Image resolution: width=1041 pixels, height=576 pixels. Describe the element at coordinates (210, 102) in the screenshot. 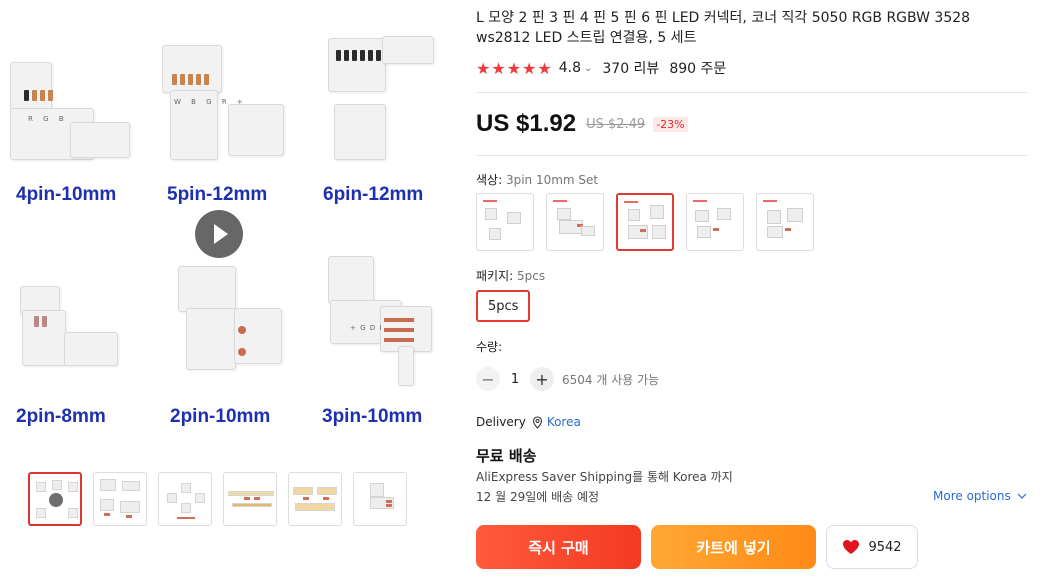

I see `pin-marking: W B G R +` at that location.